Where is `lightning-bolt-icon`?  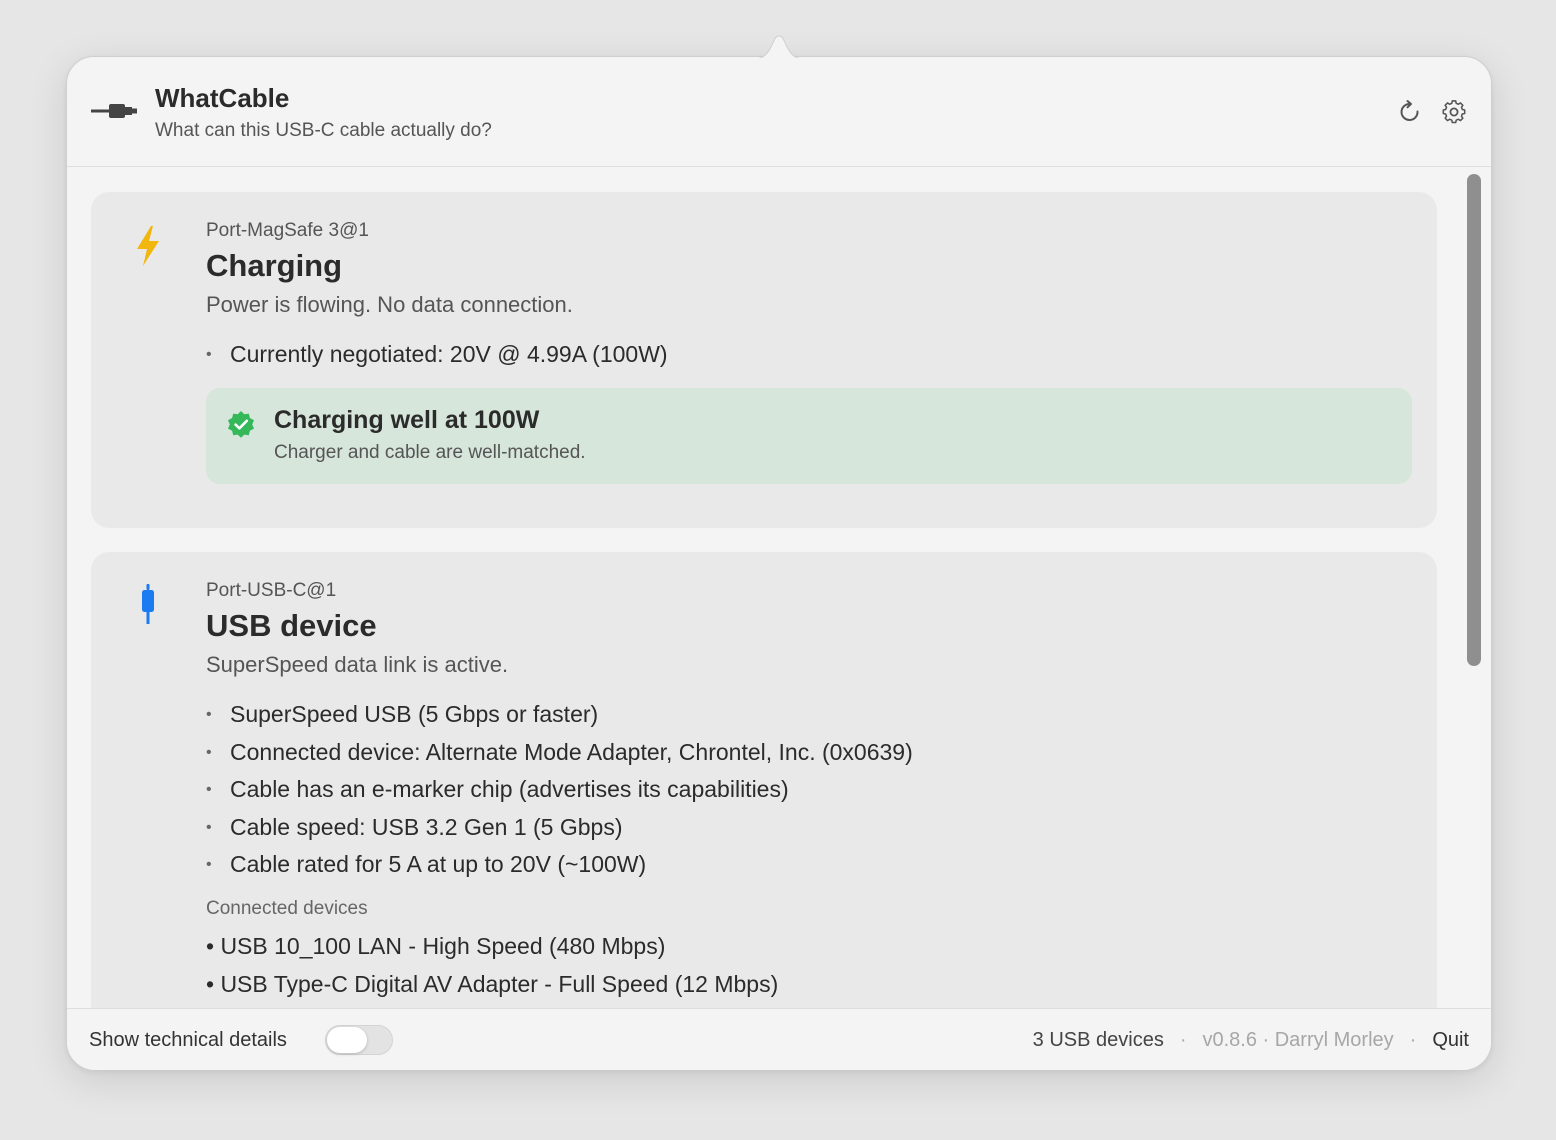 lightning-bolt-icon is located at coordinates (148, 246).